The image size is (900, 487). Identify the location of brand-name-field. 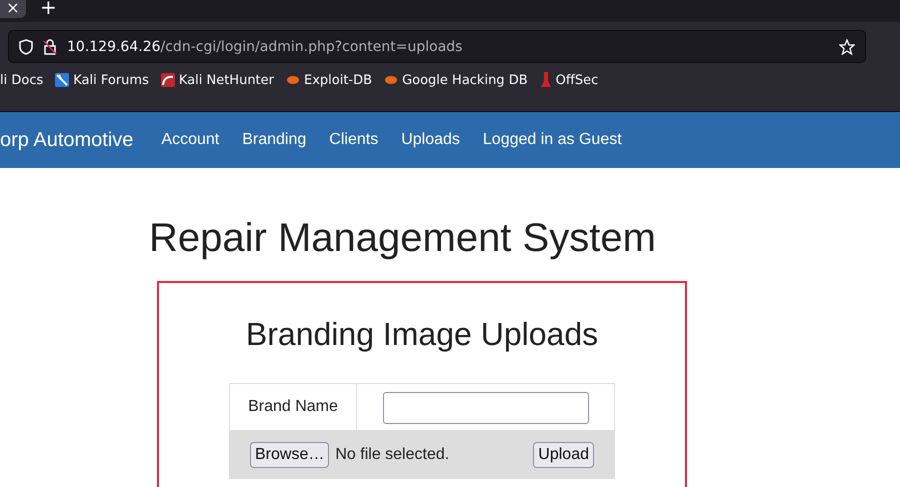
(486, 408).